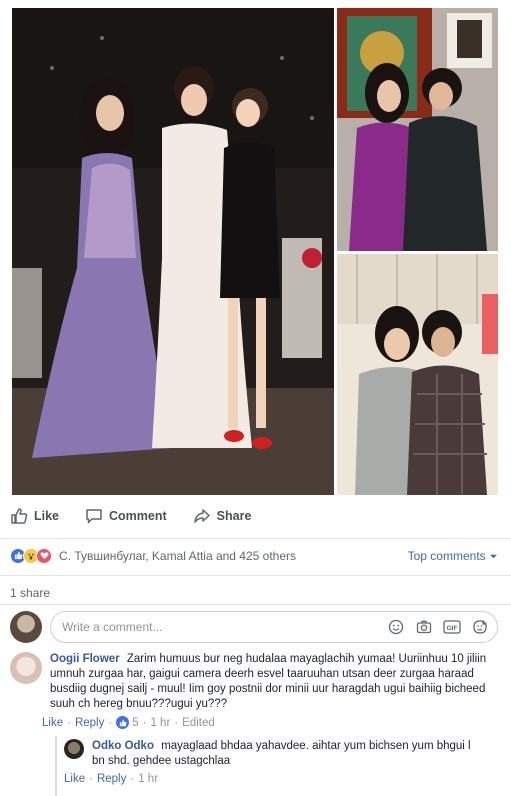 The image size is (511, 796). Describe the element at coordinates (138, 516) in the screenshot. I see `comment-label: Comment` at that location.